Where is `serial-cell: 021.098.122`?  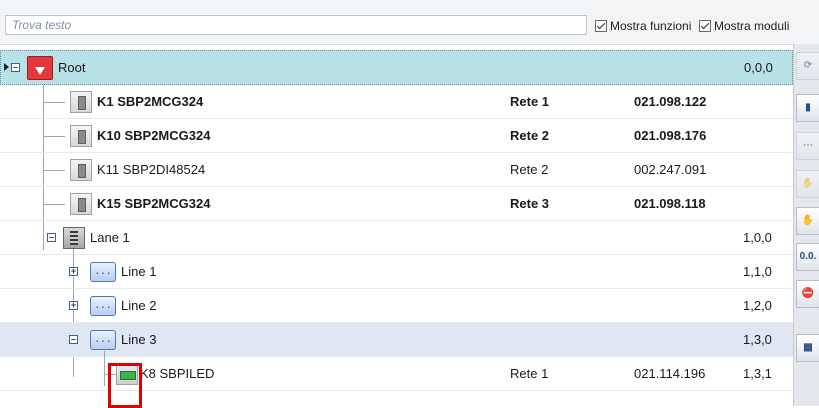 serial-cell: 021.098.122 is located at coordinates (670, 101).